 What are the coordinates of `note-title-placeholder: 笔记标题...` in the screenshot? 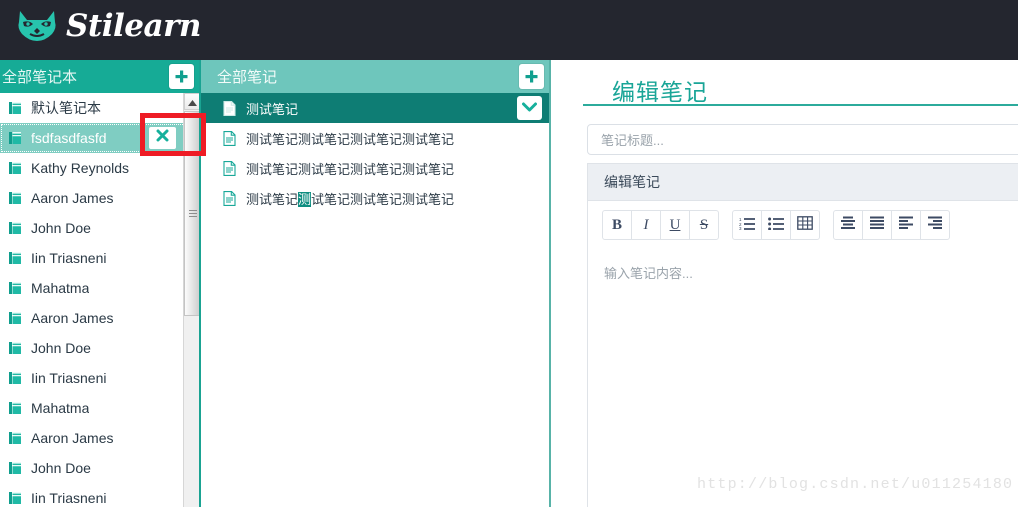 It's located at (632, 140).